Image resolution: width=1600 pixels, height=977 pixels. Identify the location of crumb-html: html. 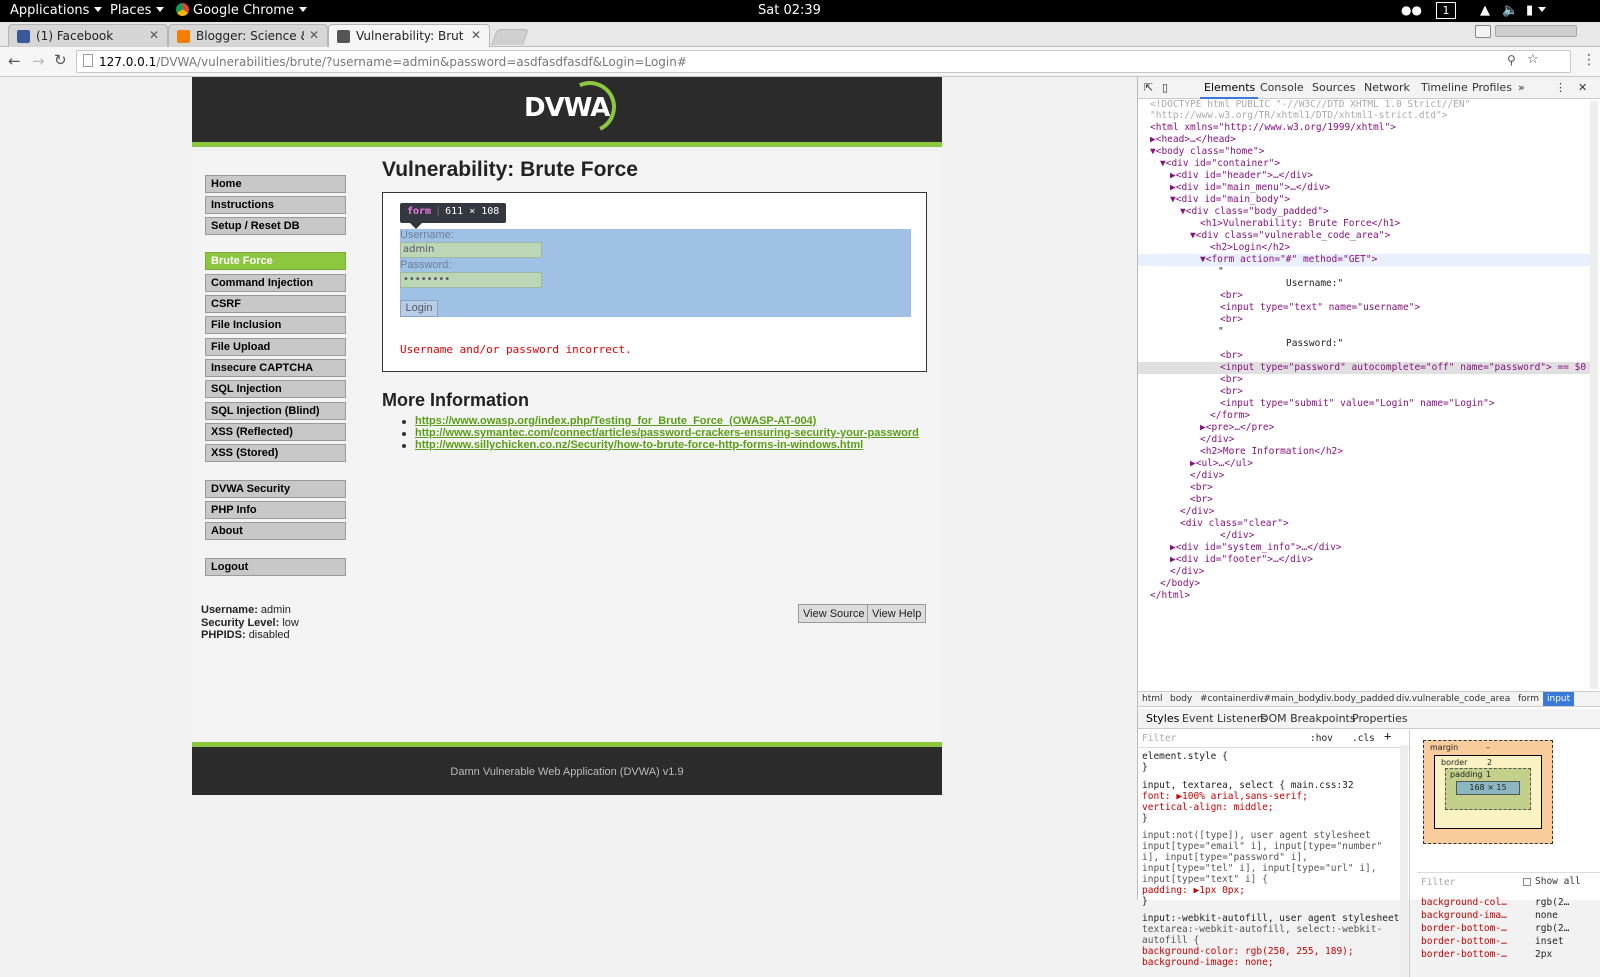
(1152, 699).